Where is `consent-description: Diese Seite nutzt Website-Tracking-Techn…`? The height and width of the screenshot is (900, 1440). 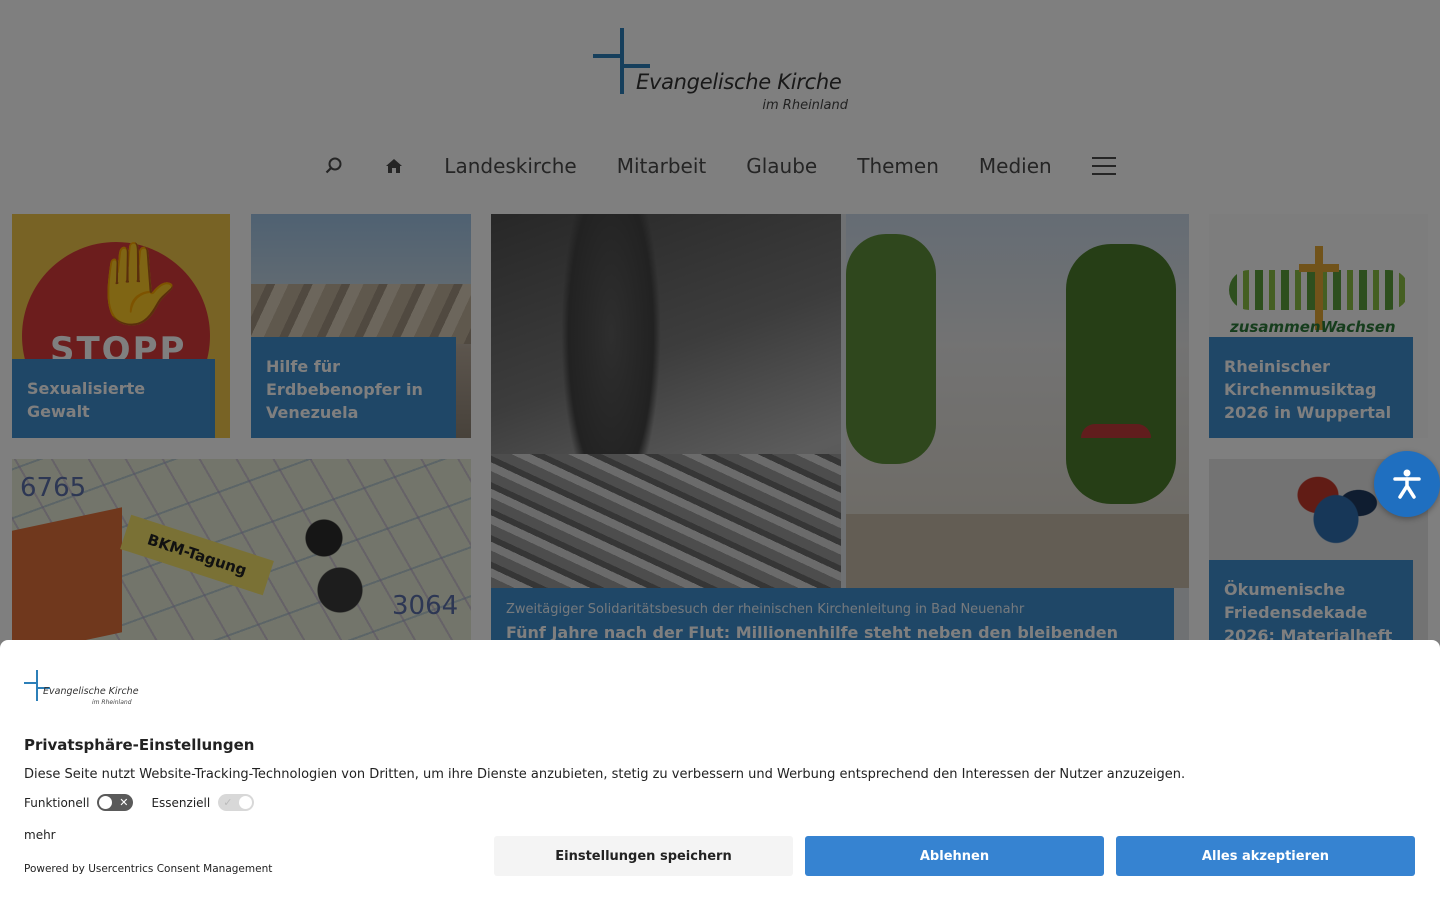
consent-description: Diese Seite nutzt Website-Tracking-Techn… is located at coordinates (605, 774).